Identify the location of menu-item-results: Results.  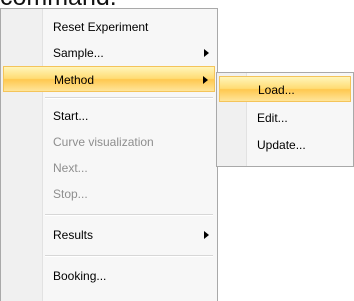
(109, 235).